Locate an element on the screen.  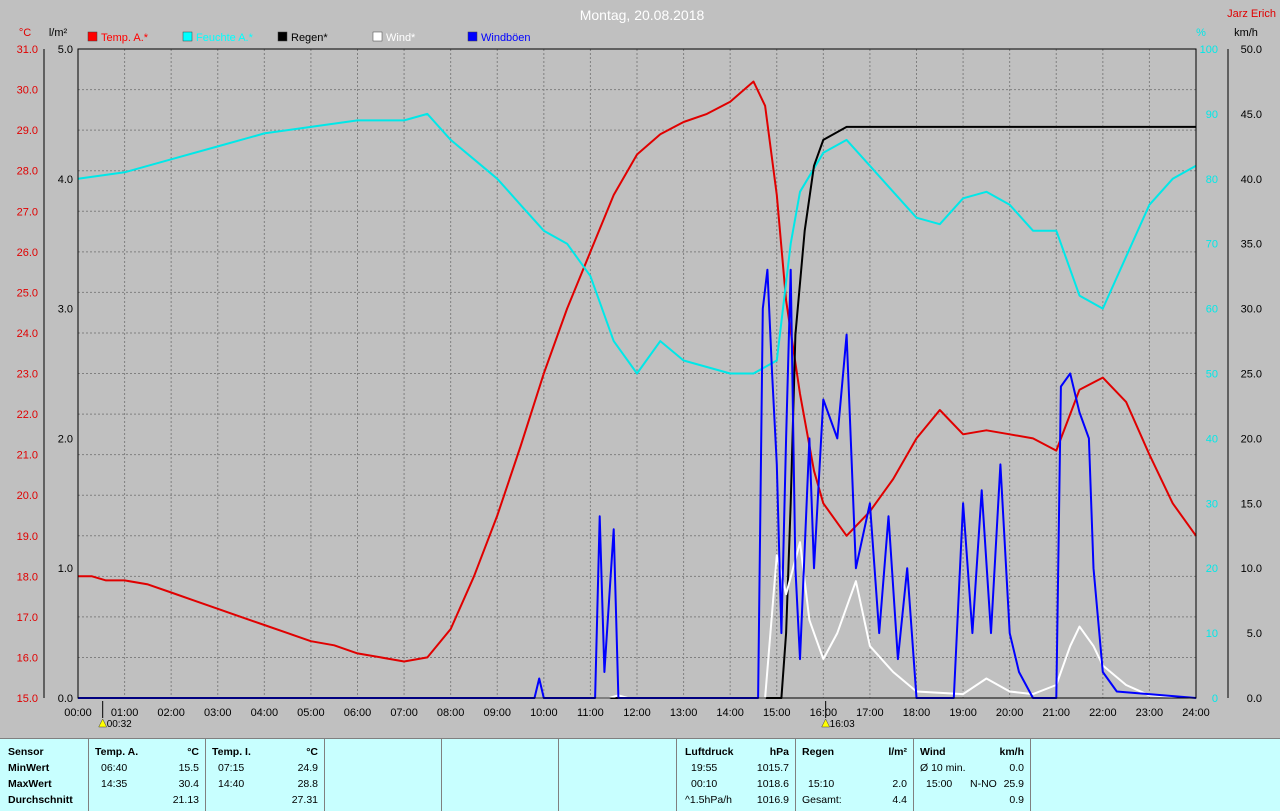
temp-a-max-time: 14:35 is located at coordinates (114, 784).